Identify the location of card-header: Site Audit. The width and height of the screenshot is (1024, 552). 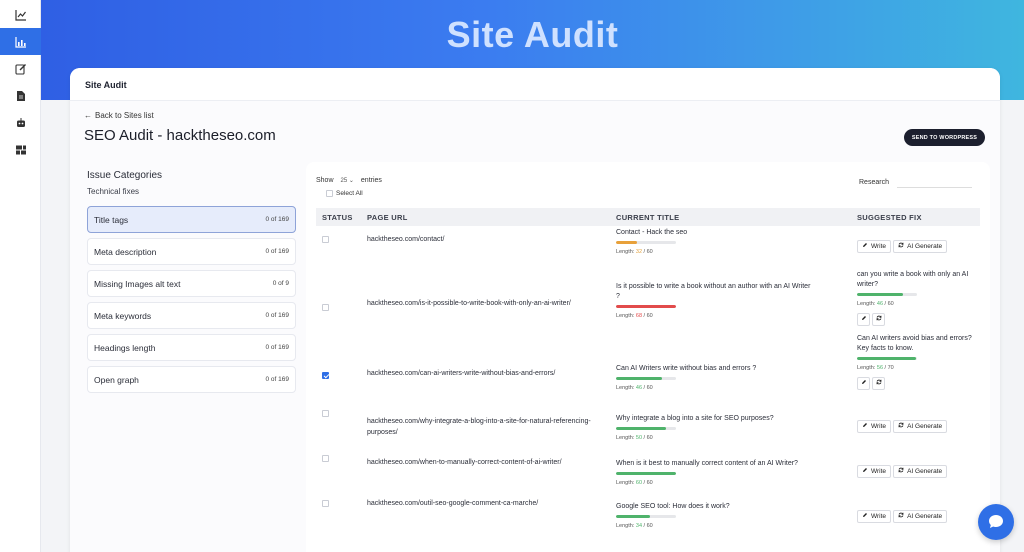
(535, 84).